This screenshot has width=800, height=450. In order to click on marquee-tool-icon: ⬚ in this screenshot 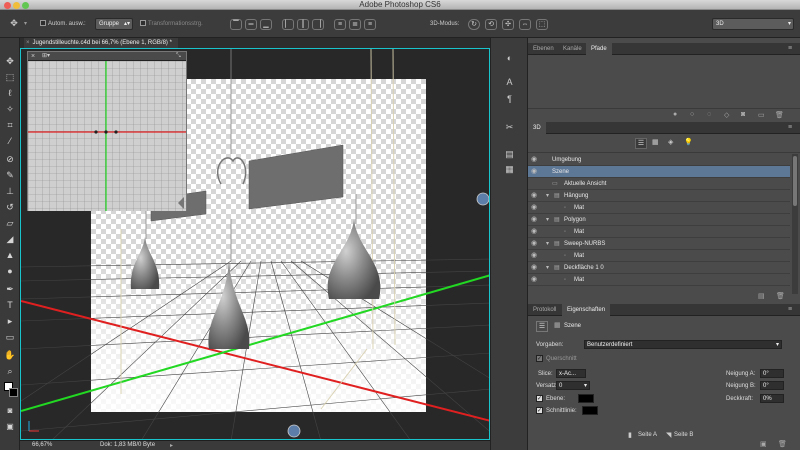, I will do `click(10, 77)`.